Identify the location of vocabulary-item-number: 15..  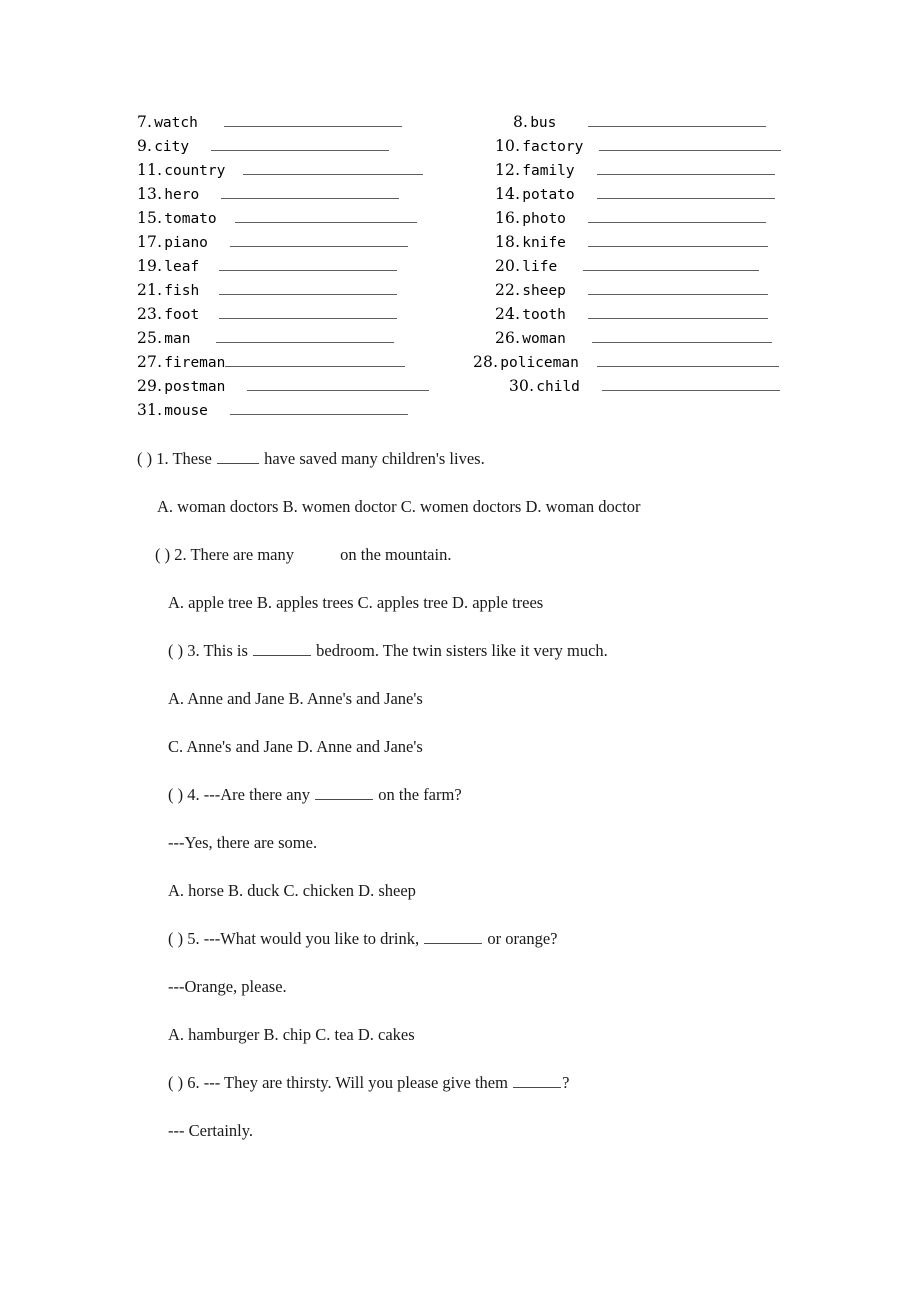
(150, 218).